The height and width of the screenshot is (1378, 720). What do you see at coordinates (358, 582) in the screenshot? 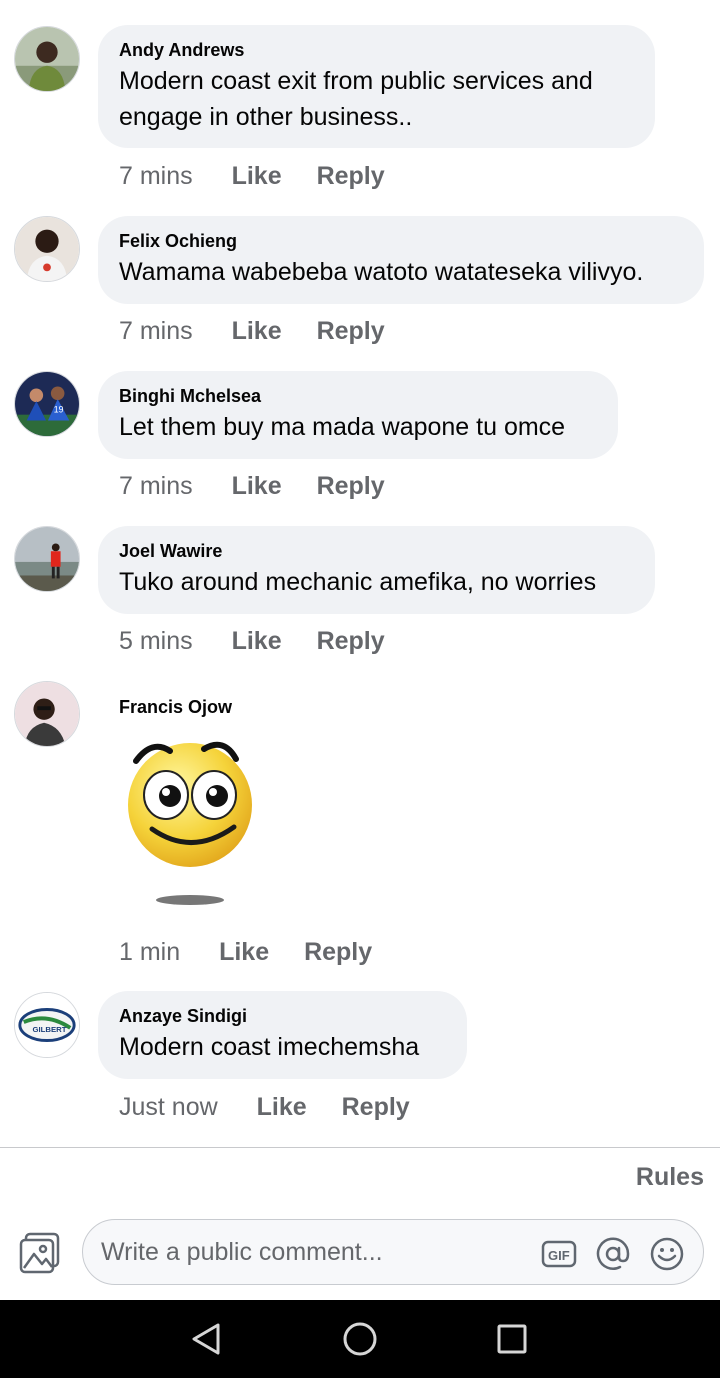
I see `comment-text: Tuko around mechanic amefika, no worries` at bounding box center [358, 582].